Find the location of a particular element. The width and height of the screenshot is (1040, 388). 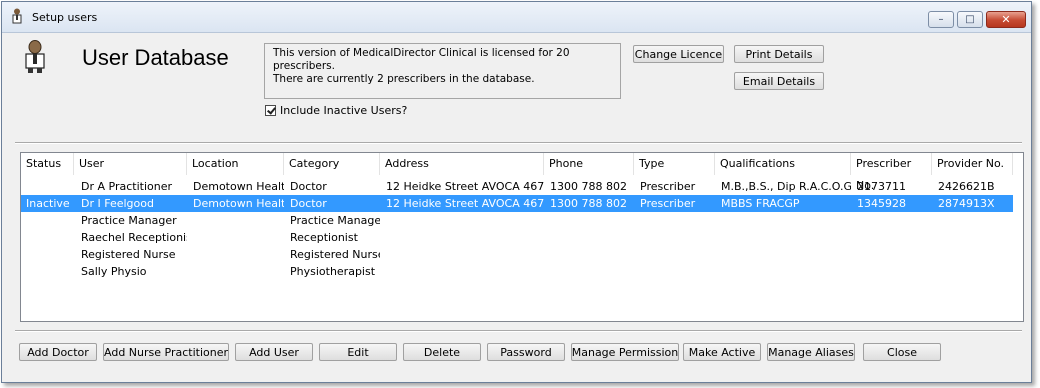

column-header-category: Category is located at coordinates (332, 164).